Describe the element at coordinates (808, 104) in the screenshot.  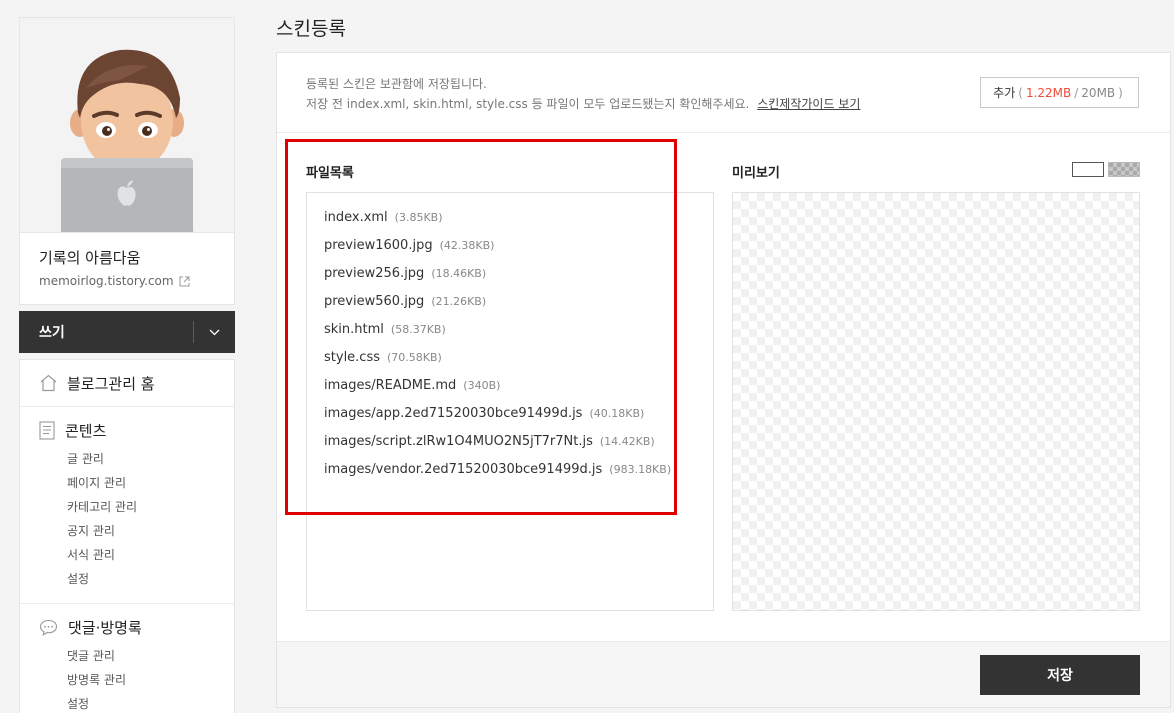
I see `skin-guide-link: 스킨제작가이드 보기` at that location.